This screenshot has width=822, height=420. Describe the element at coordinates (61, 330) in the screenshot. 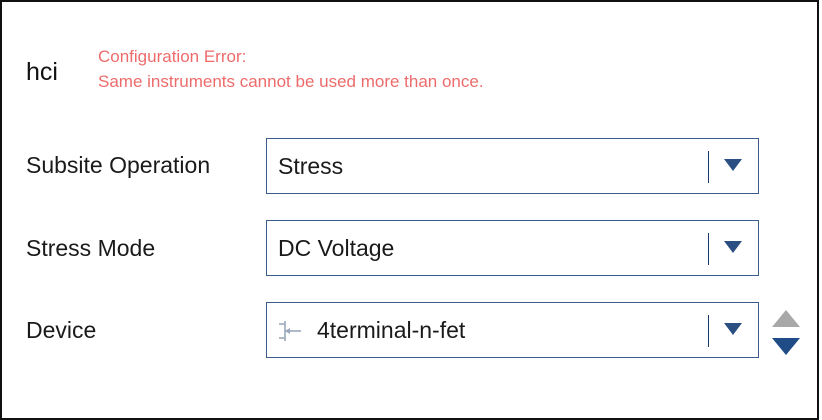

I see `device-label: Device` at that location.